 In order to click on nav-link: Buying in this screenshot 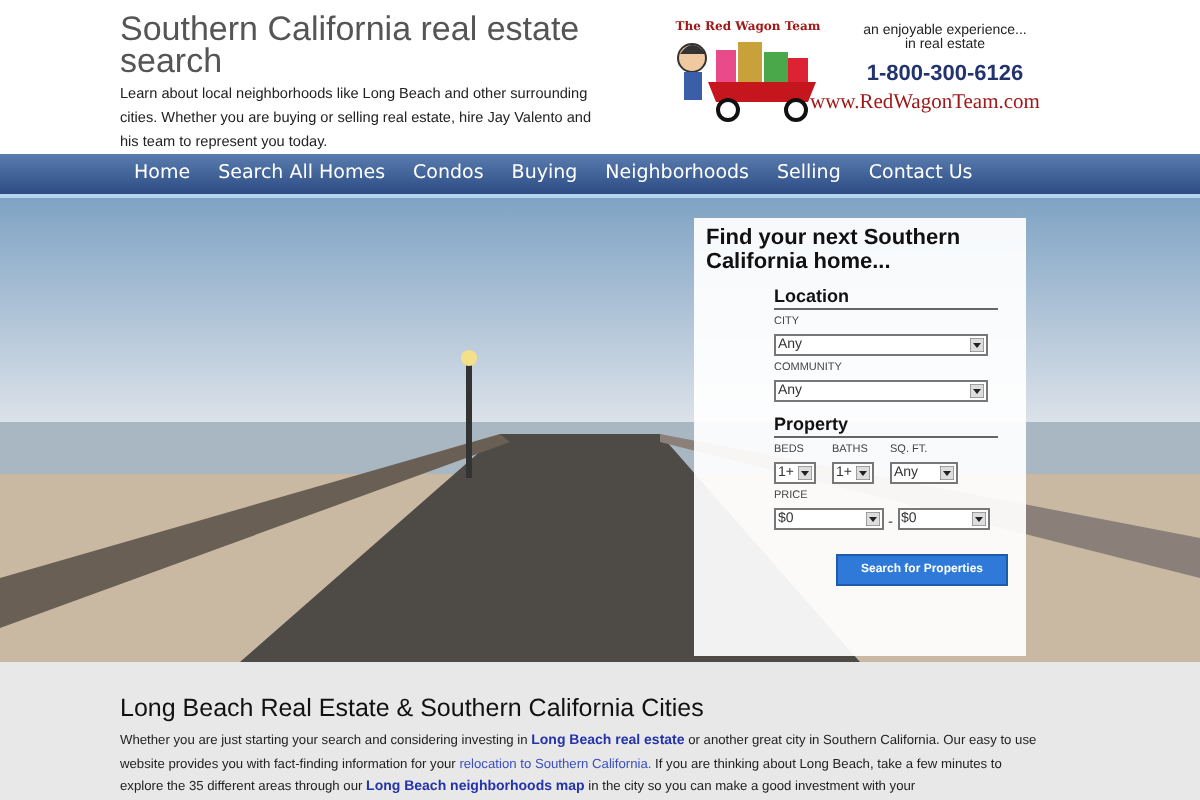, I will do `click(544, 173)`.